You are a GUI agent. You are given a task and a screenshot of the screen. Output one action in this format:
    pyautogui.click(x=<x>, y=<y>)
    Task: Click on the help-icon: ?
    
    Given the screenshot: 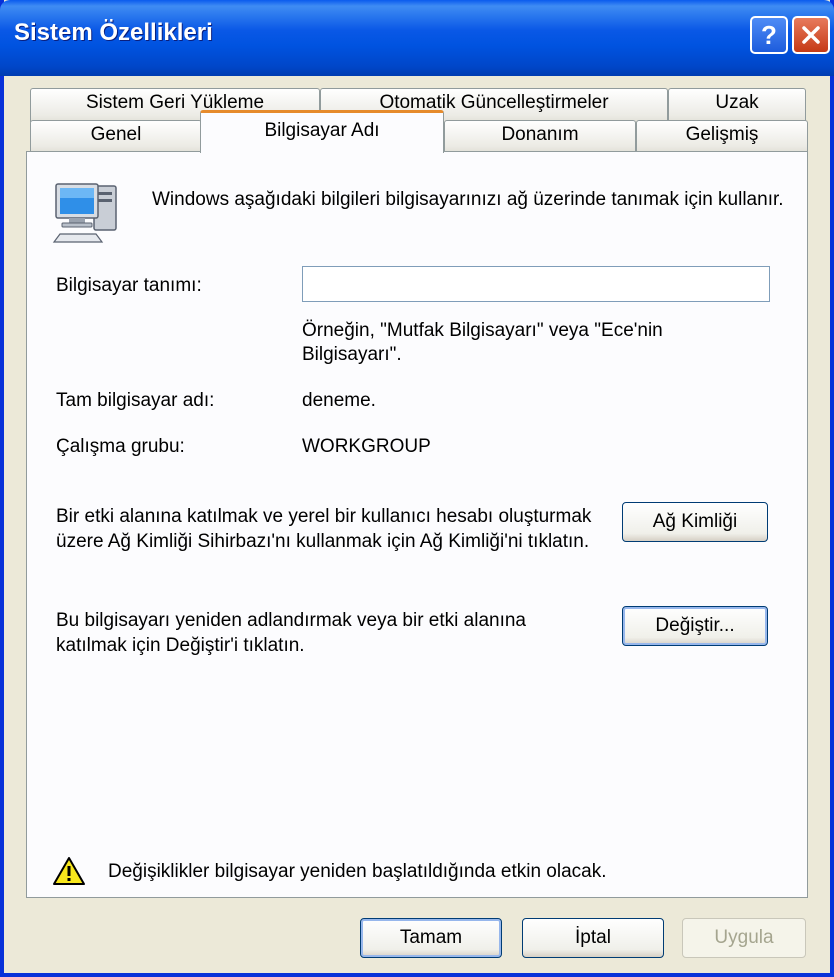 What is the action you would take?
    pyautogui.click(x=769, y=35)
    